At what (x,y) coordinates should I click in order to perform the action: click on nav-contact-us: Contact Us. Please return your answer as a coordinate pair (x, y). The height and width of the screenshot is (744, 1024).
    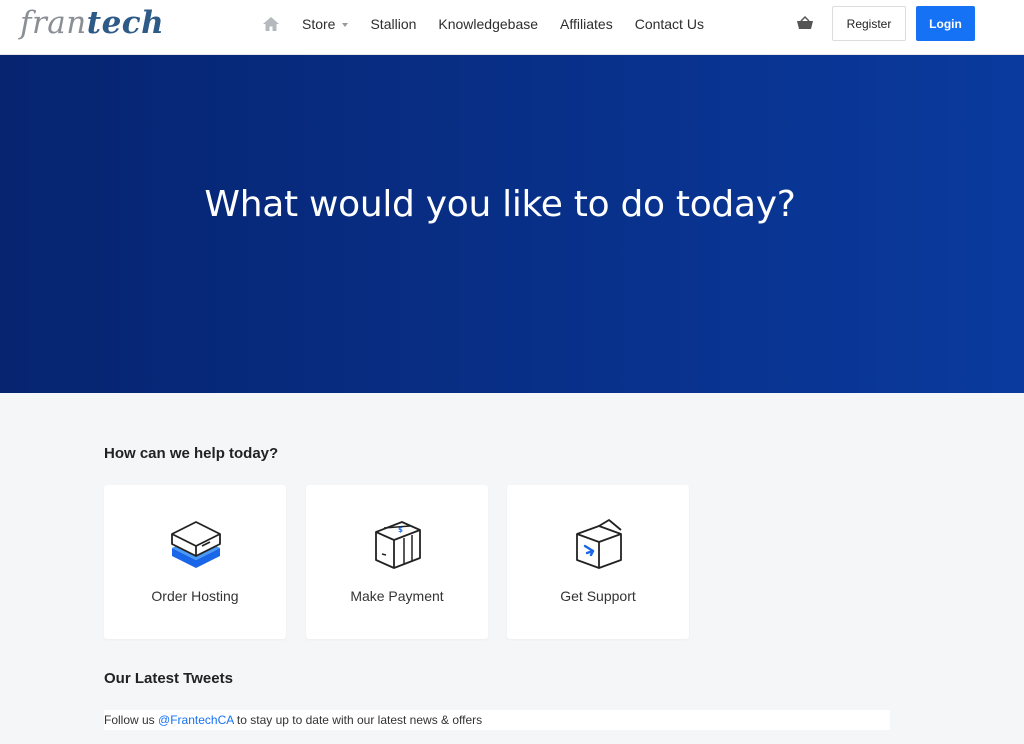
    Looking at the image, I should click on (669, 24).